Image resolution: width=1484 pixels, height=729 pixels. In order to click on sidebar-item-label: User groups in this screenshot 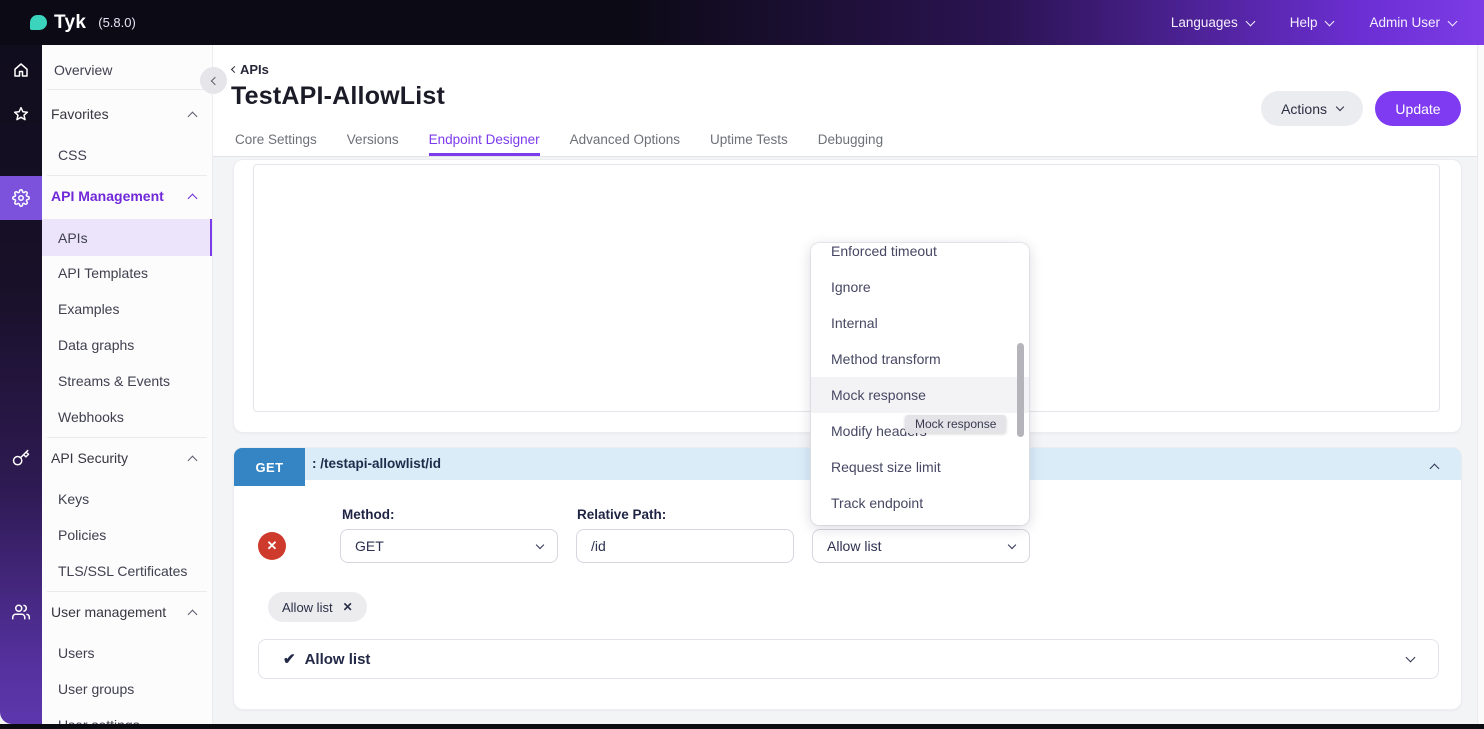, I will do `click(96, 689)`.